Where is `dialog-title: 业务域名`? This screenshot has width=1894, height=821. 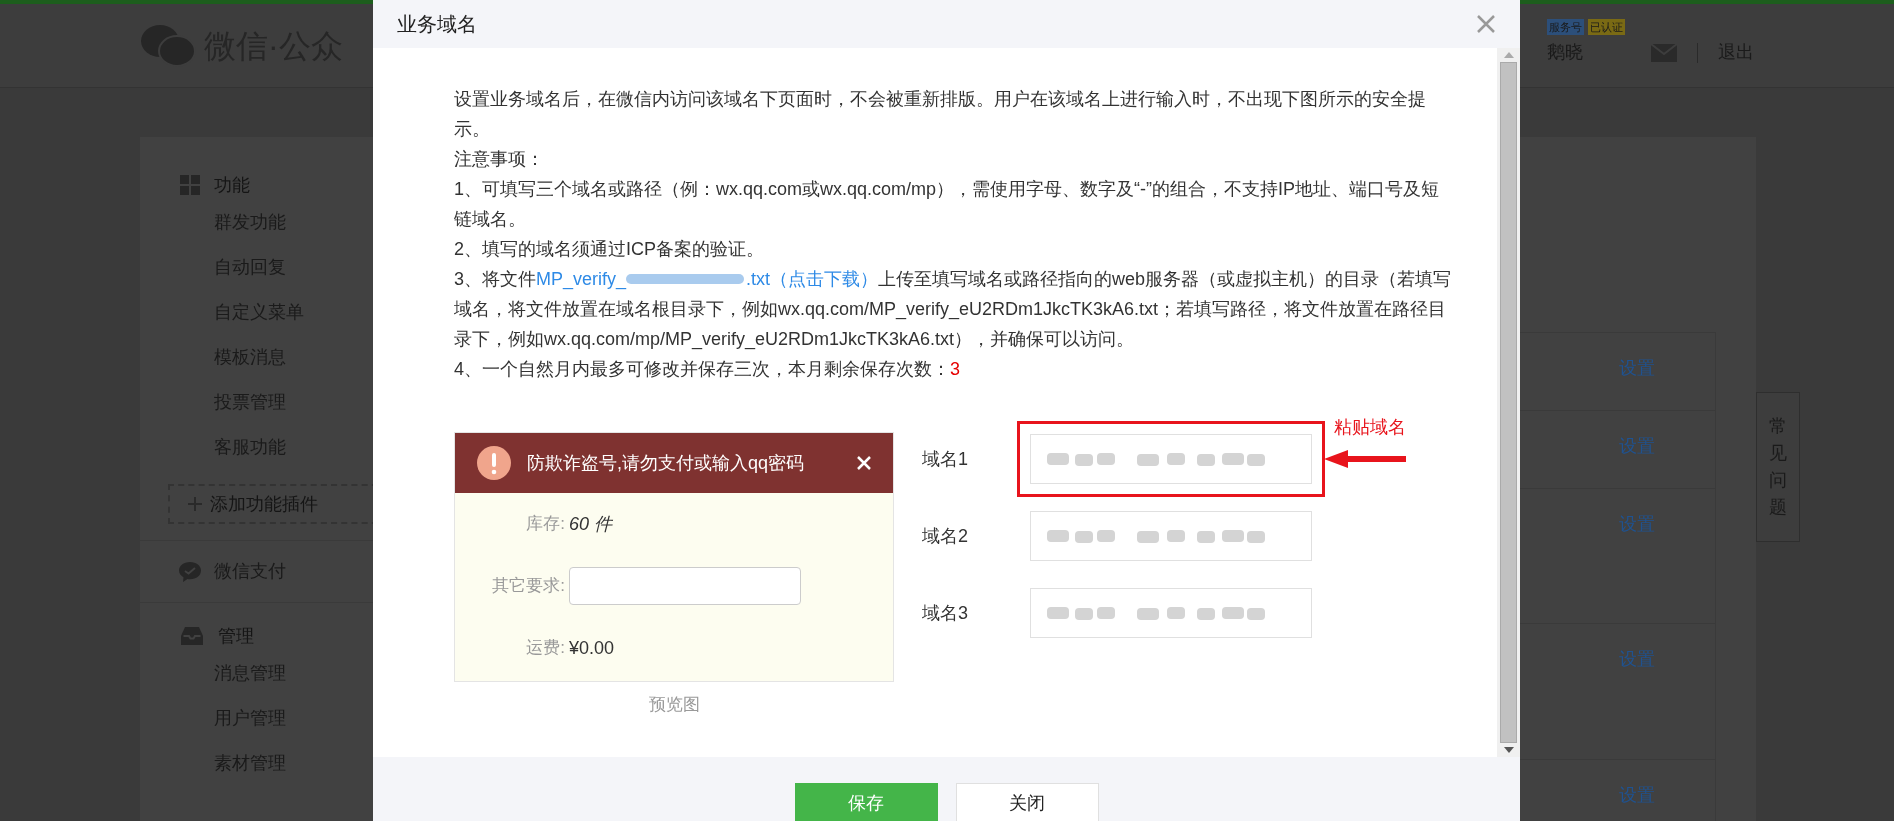 dialog-title: 业务域名 is located at coordinates (437, 24).